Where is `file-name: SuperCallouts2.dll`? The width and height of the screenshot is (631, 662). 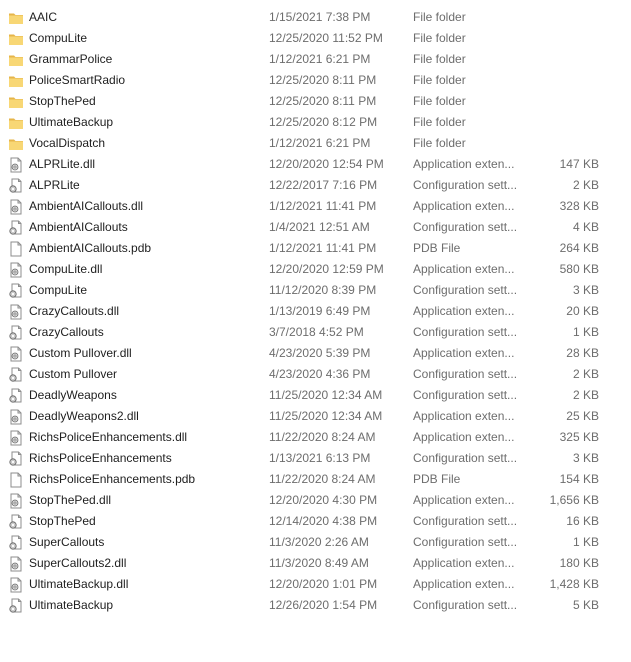
file-name: SuperCallouts2.dll is located at coordinates (78, 563).